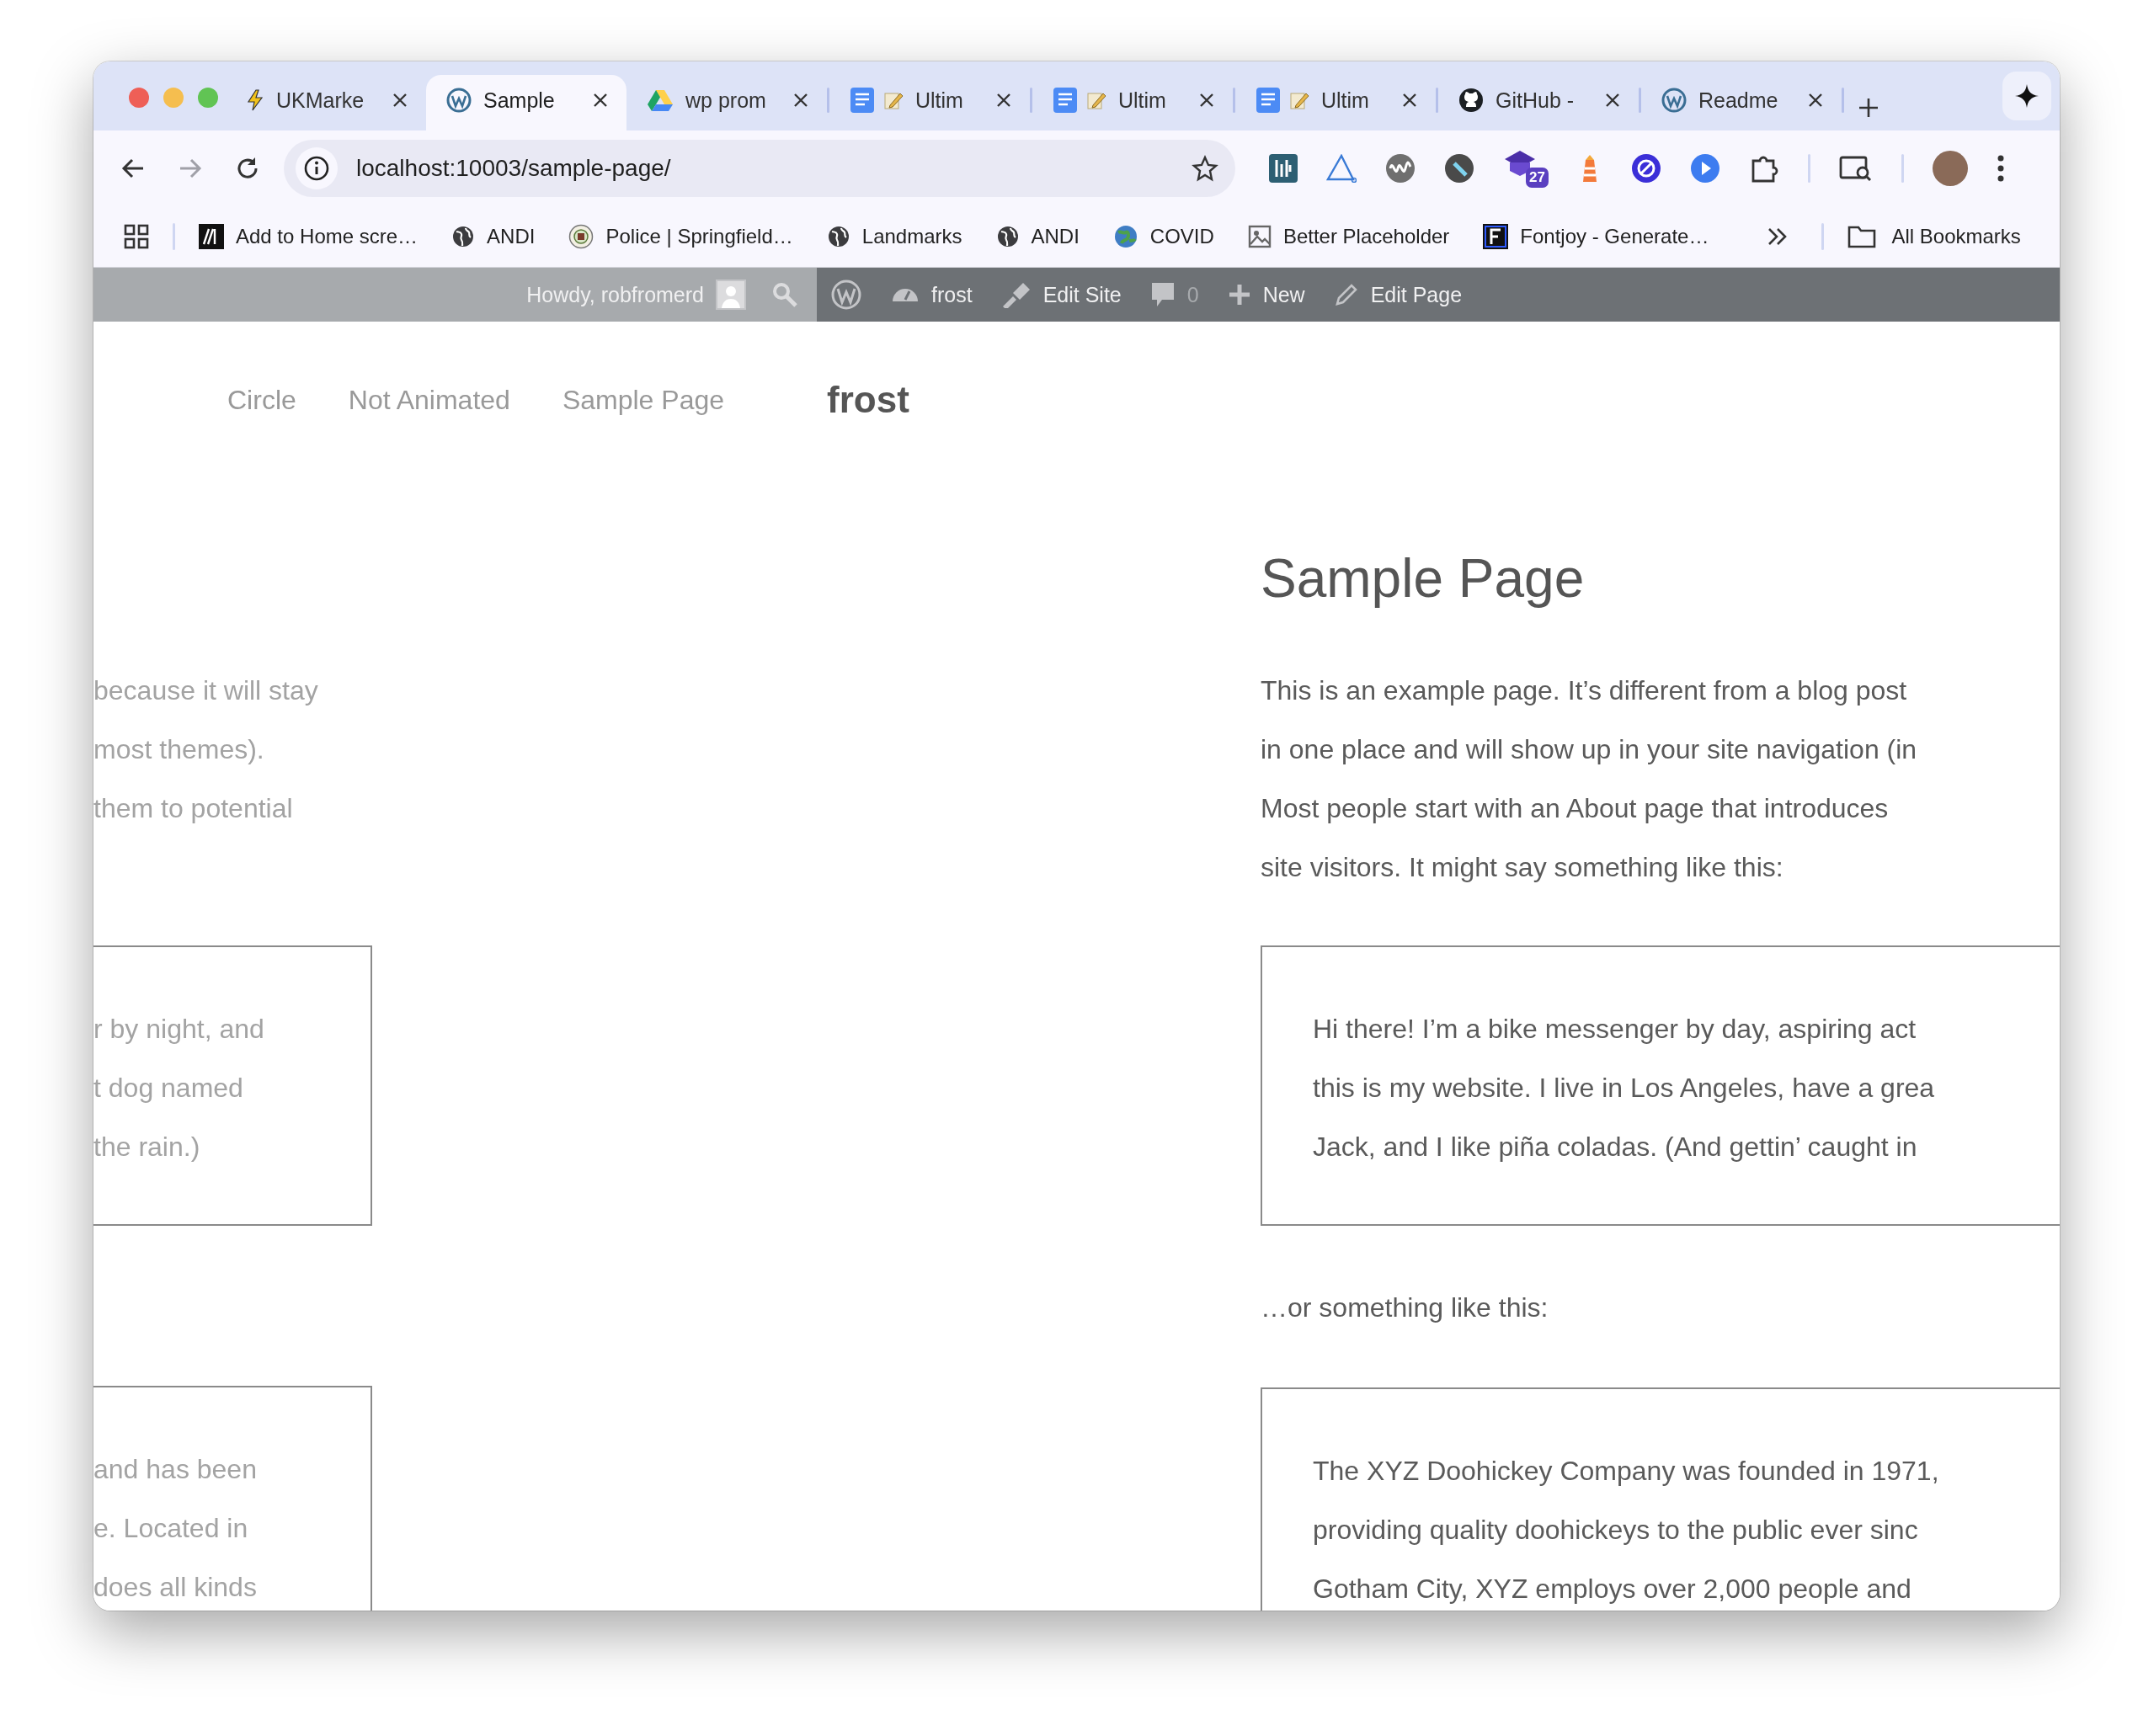 The image size is (2154, 1736). Describe the element at coordinates (905, 294) in the screenshot. I see `gauge-icon` at that location.